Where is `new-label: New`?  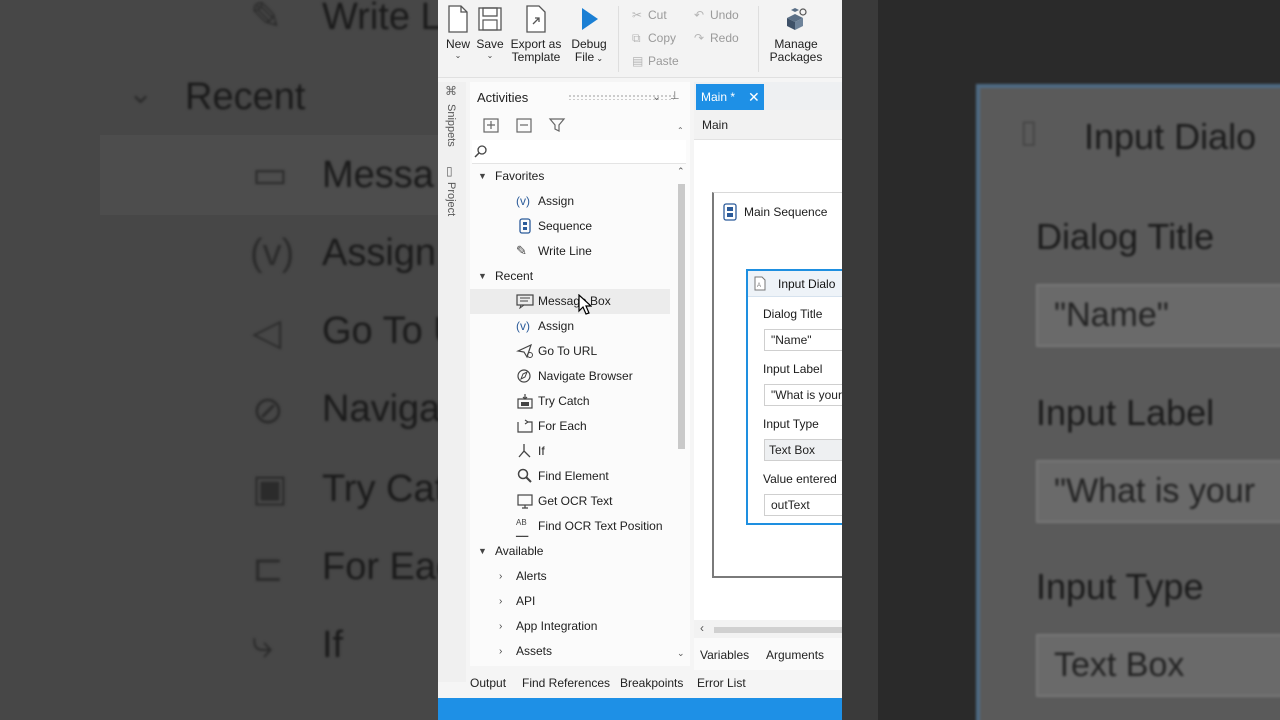 new-label: New is located at coordinates (457, 44).